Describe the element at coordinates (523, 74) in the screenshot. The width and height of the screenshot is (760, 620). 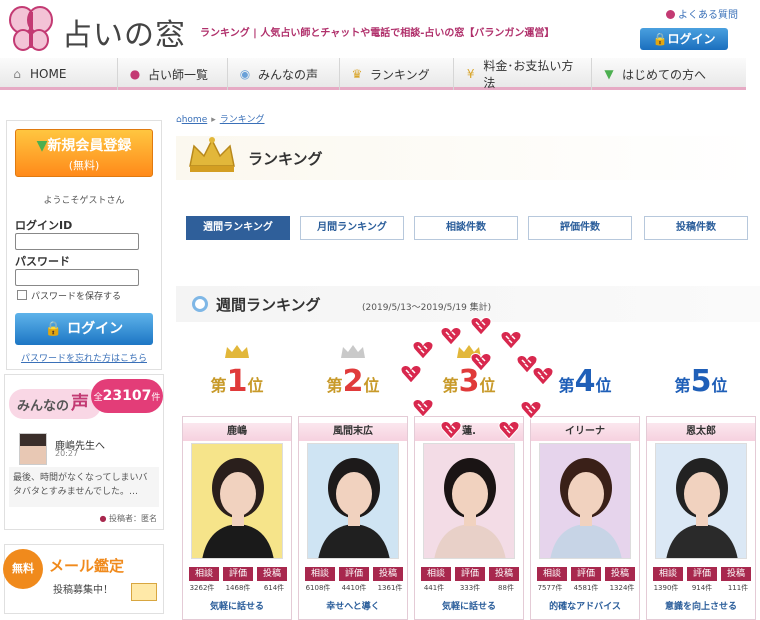
I see `nav-pricing: ¥ 料金･お支払い方法` at that location.